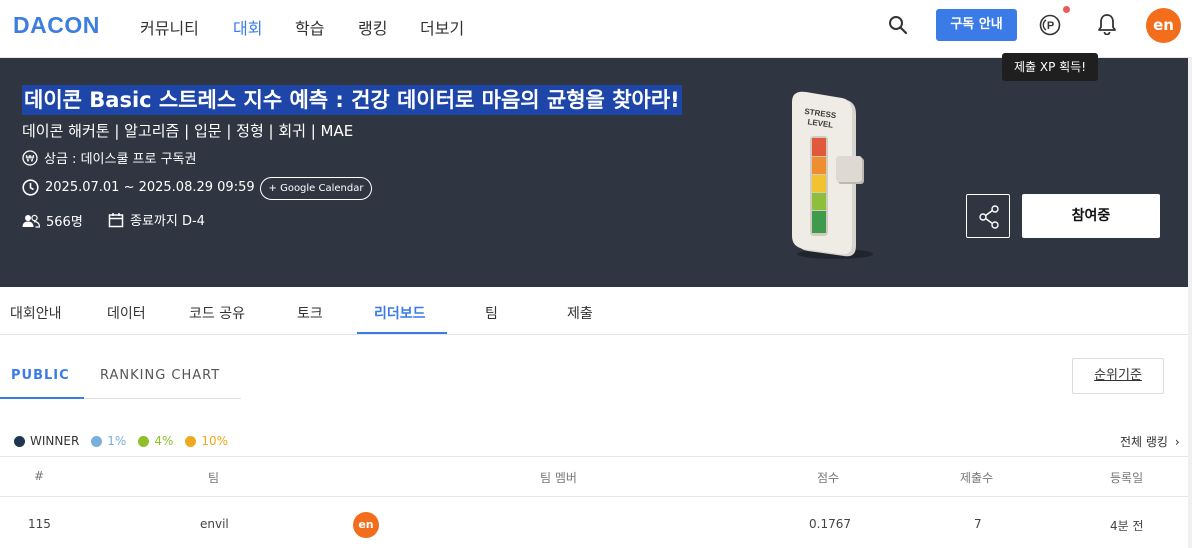  I want to click on participants-count: 566명, so click(64, 222).